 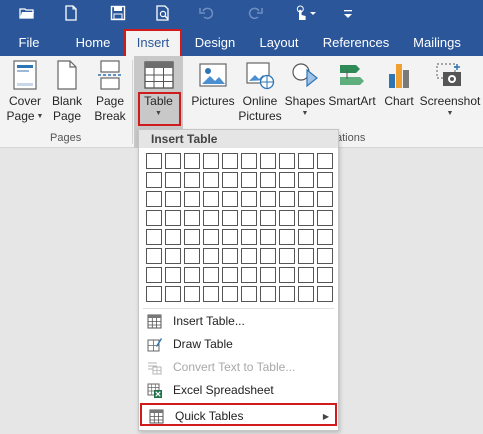 I want to click on draw-table-menu-item: Draw Table, so click(x=238, y=344).